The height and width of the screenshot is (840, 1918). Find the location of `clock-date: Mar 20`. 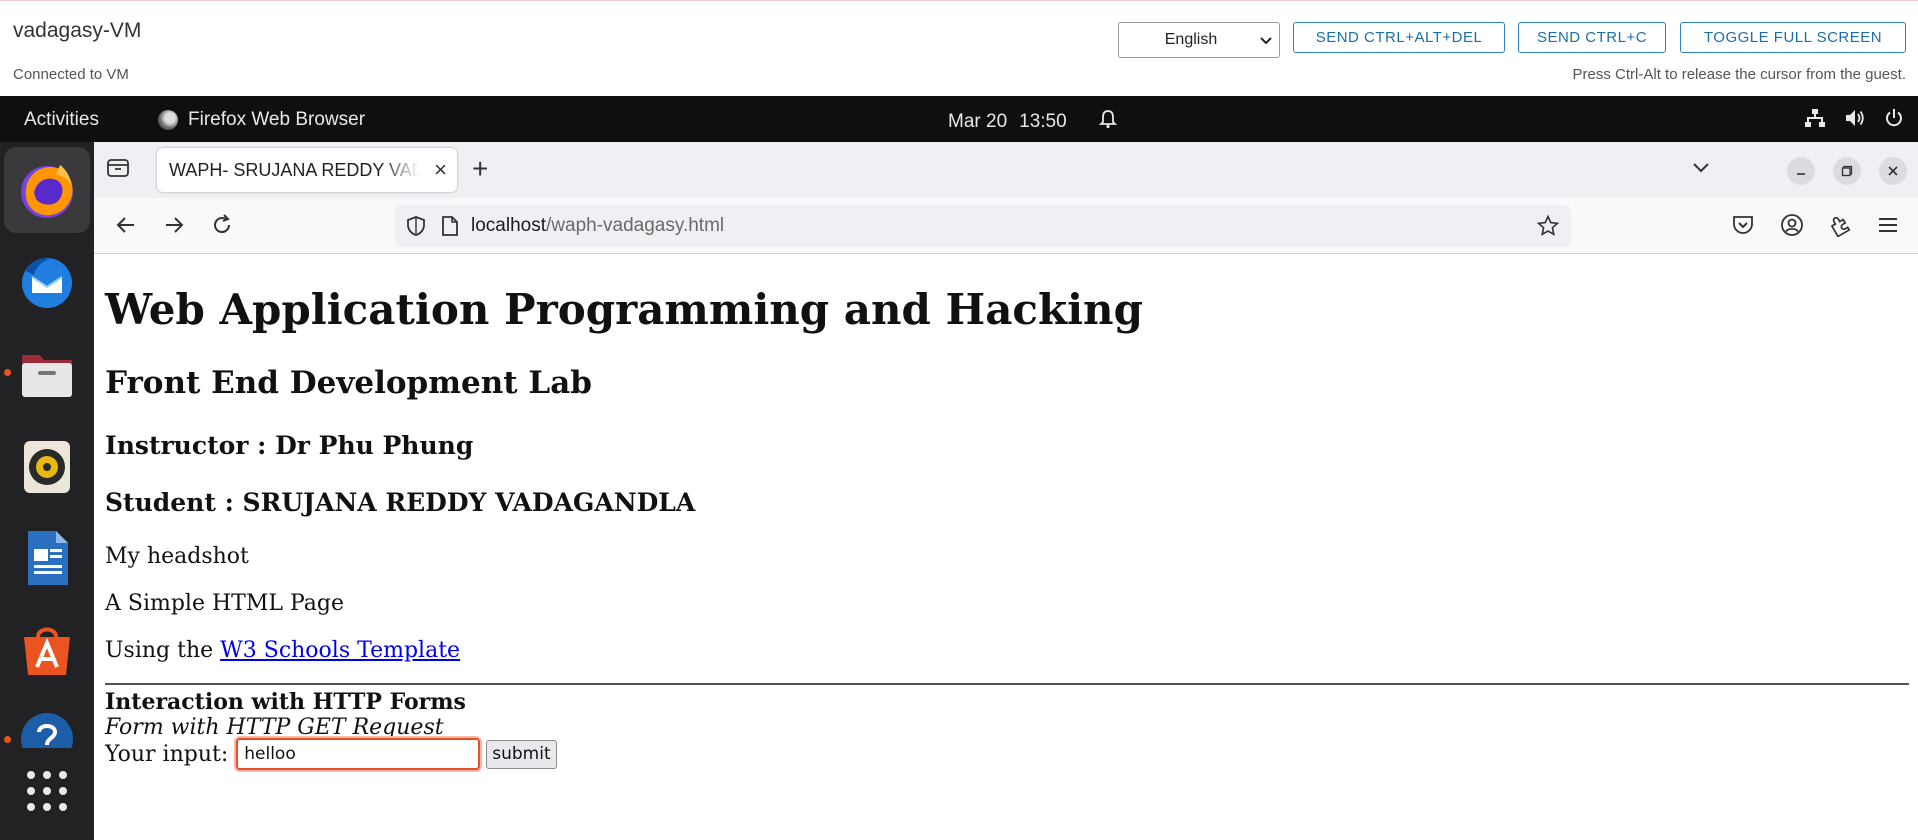

clock-date: Mar 20 is located at coordinates (978, 121).